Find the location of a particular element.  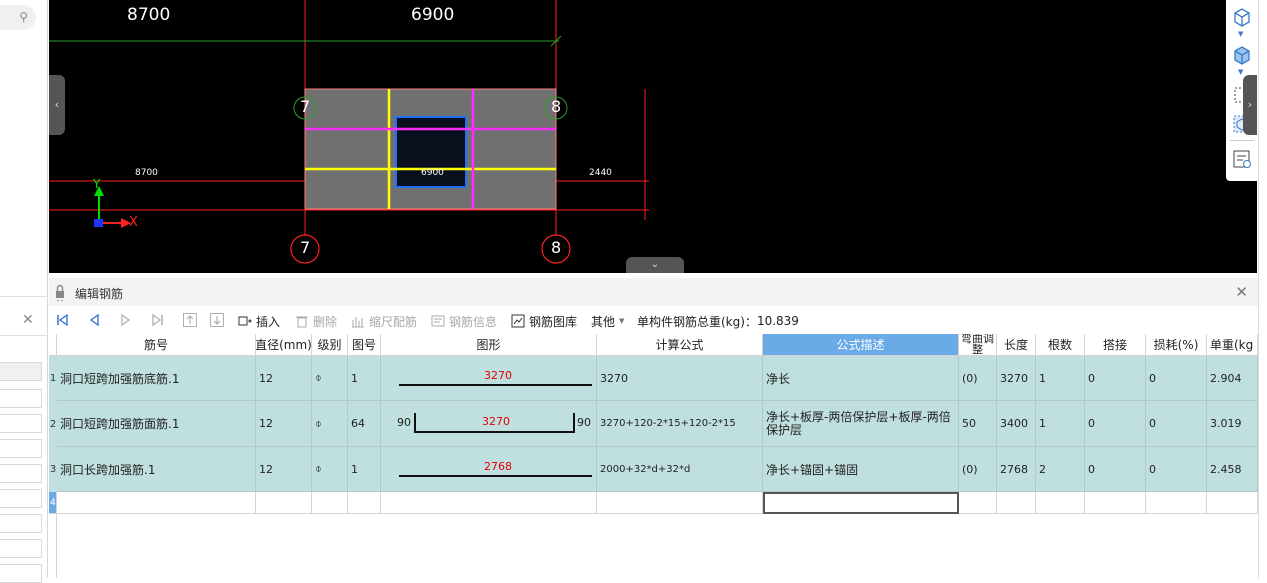

header-grade: 级别 is located at coordinates (330, 345).